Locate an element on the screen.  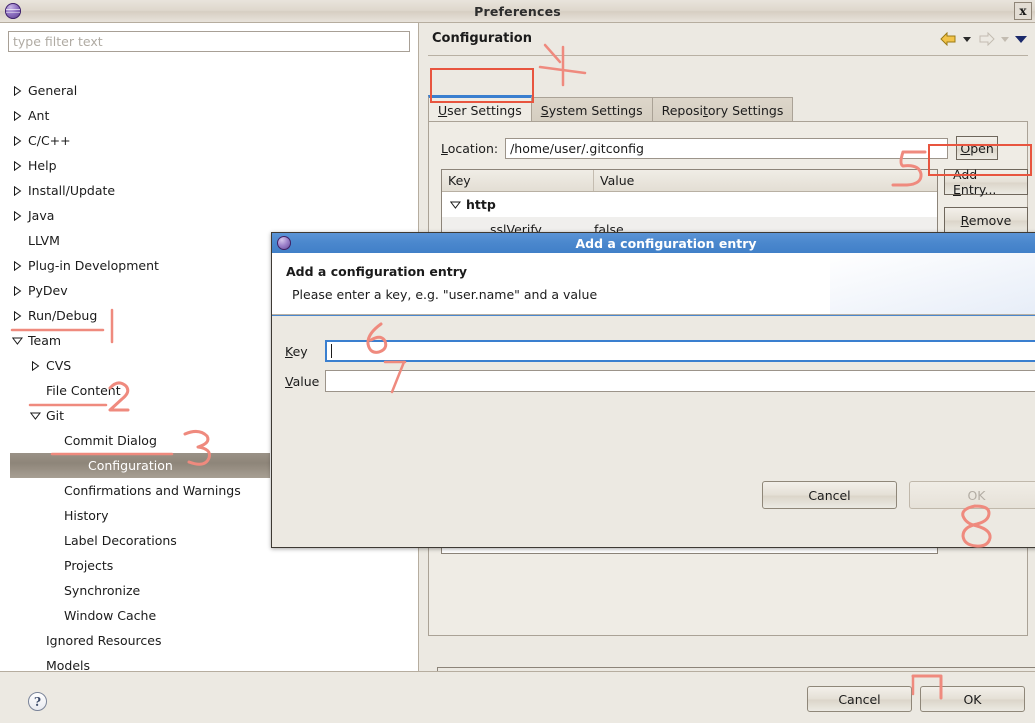
tree-item-install-update: Install/Update is located at coordinates (209, 190).